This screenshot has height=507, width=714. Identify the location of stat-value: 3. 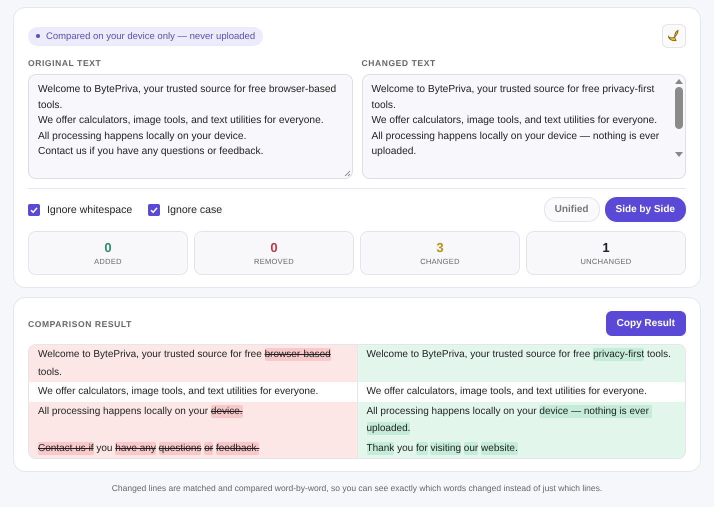
(440, 247).